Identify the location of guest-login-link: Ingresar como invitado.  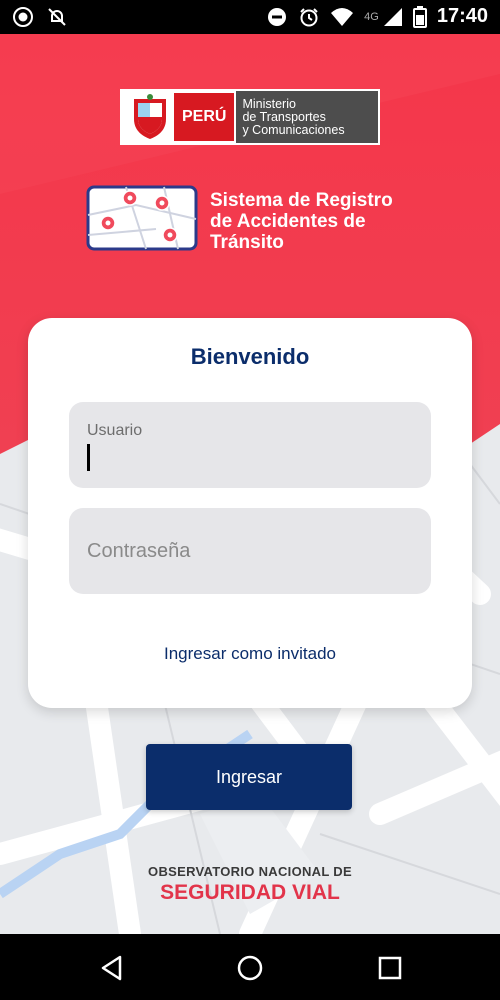
(250, 654).